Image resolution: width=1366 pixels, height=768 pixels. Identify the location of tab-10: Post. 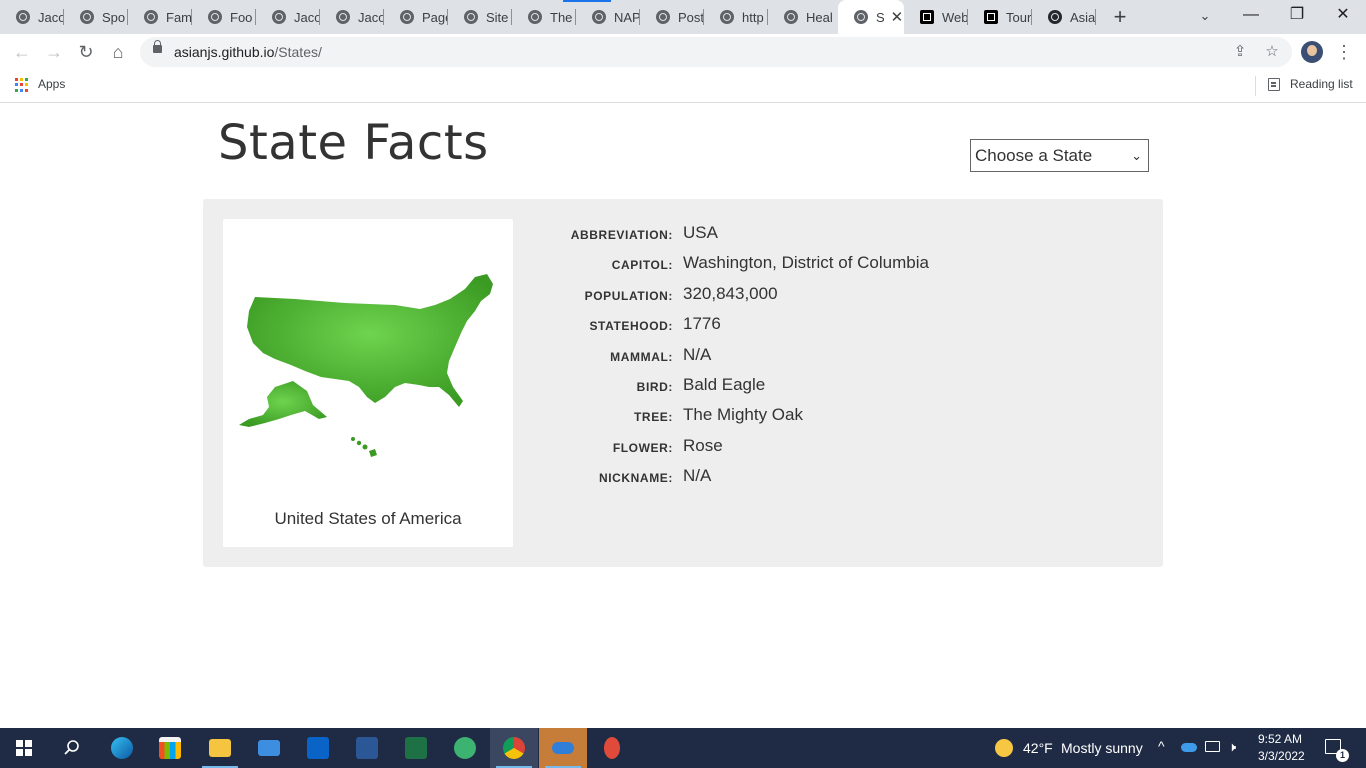
(672, 17).